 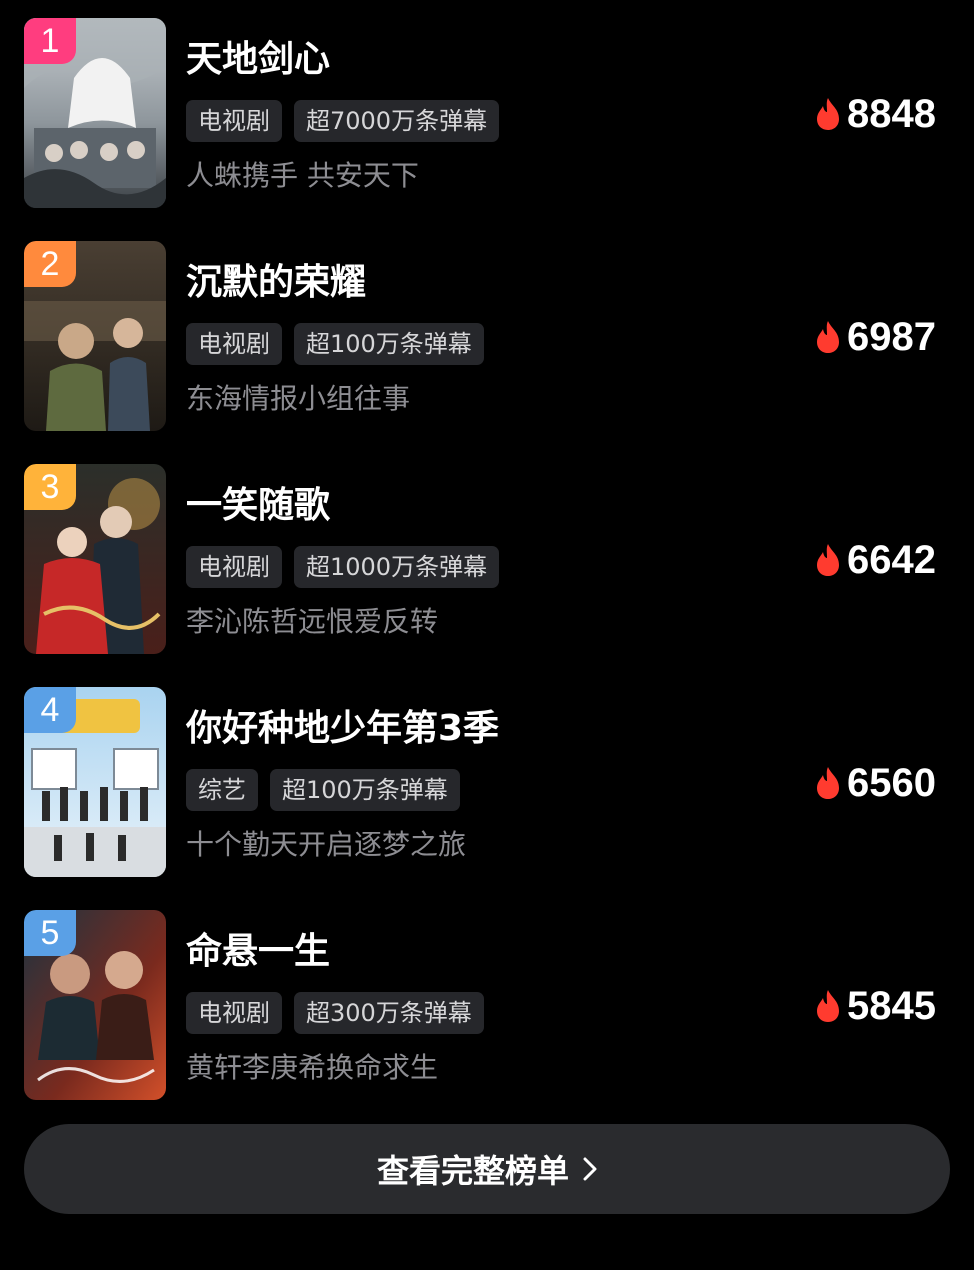 I want to click on heat-score: 5845, so click(x=875, y=1006).